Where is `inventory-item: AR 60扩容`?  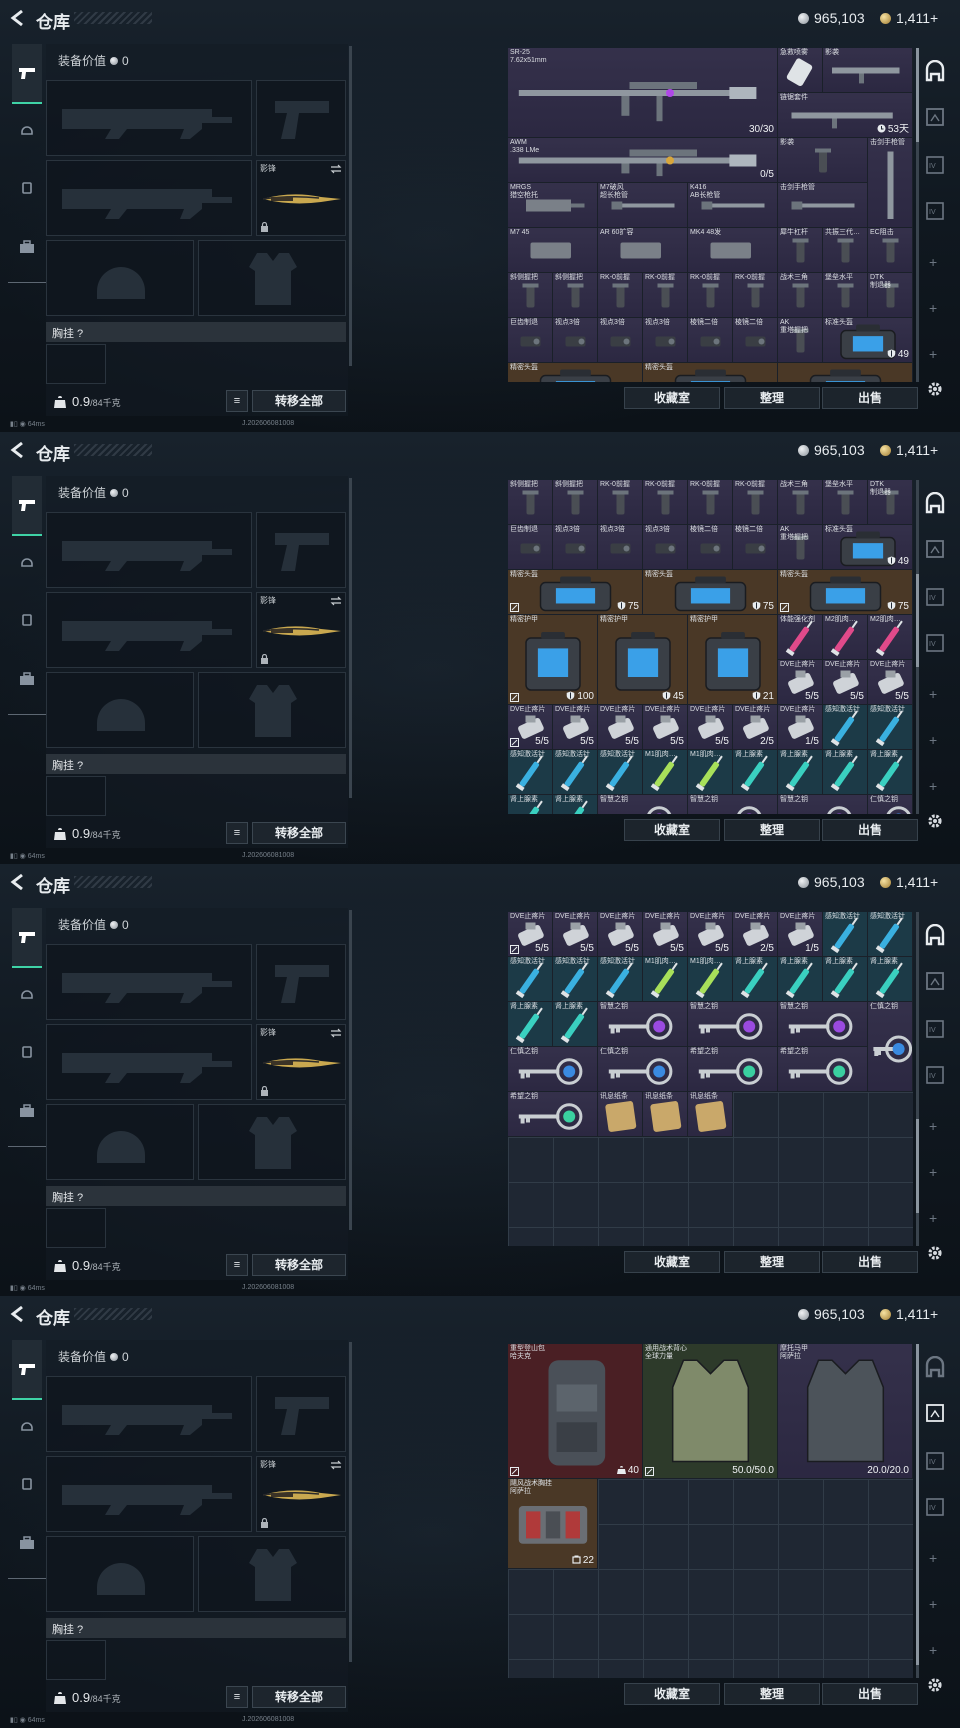 inventory-item: AR 60扩容 is located at coordinates (643, 250).